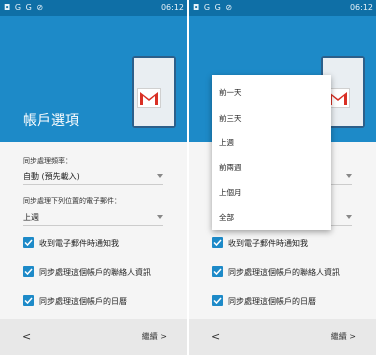  I want to click on gmail-icon, so click(149, 98).